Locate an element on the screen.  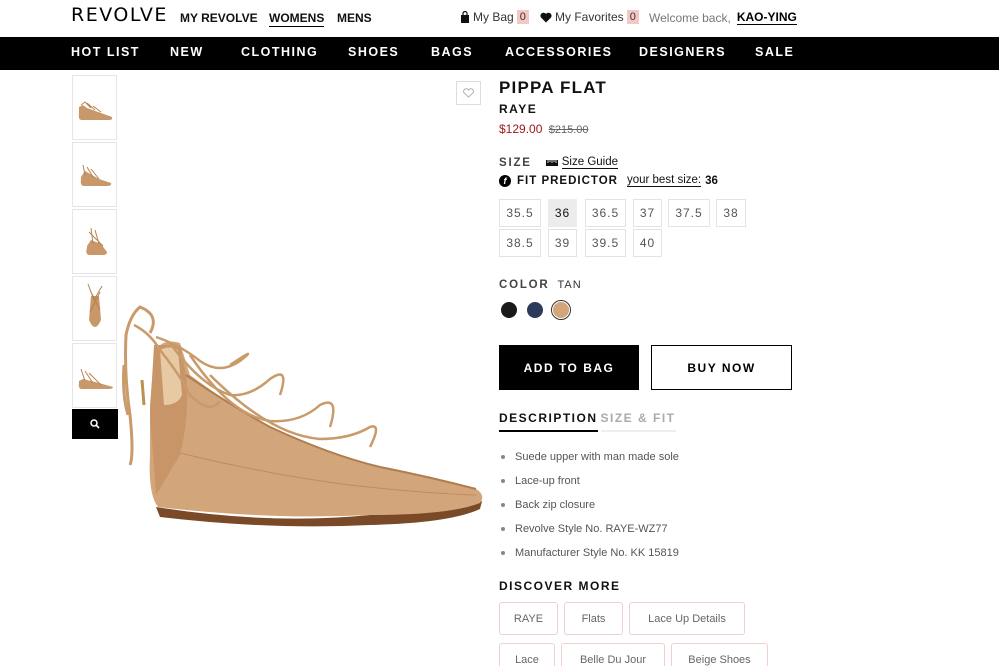
swatch-black-dot is located at coordinates (509, 310).